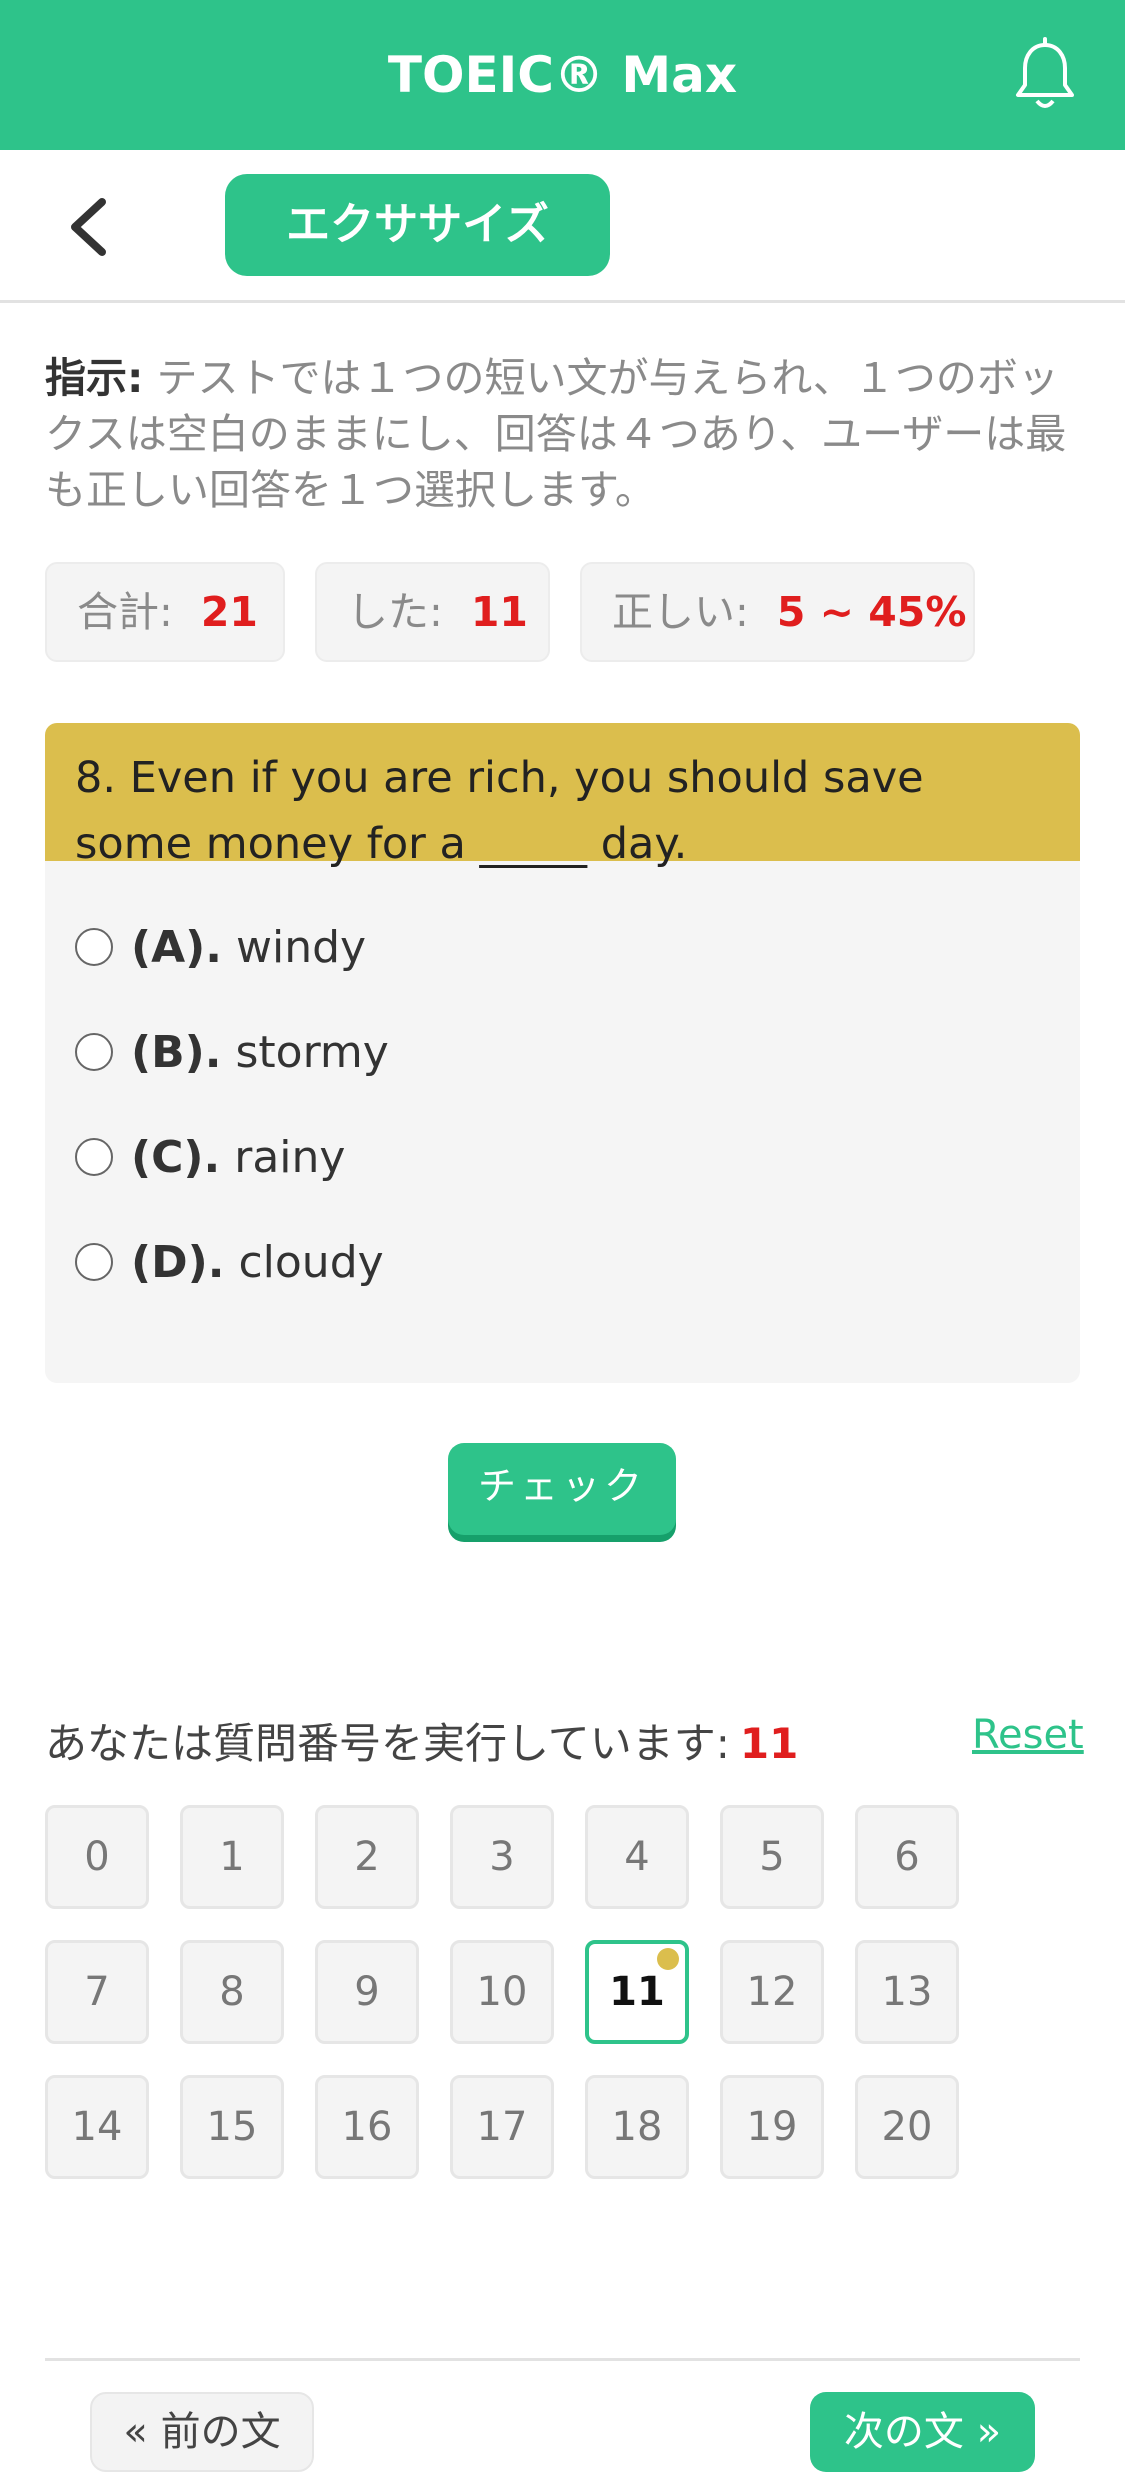 The height and width of the screenshot is (2472, 1125). Describe the element at coordinates (637, 1857) in the screenshot. I see `question-number-button: 4` at that location.